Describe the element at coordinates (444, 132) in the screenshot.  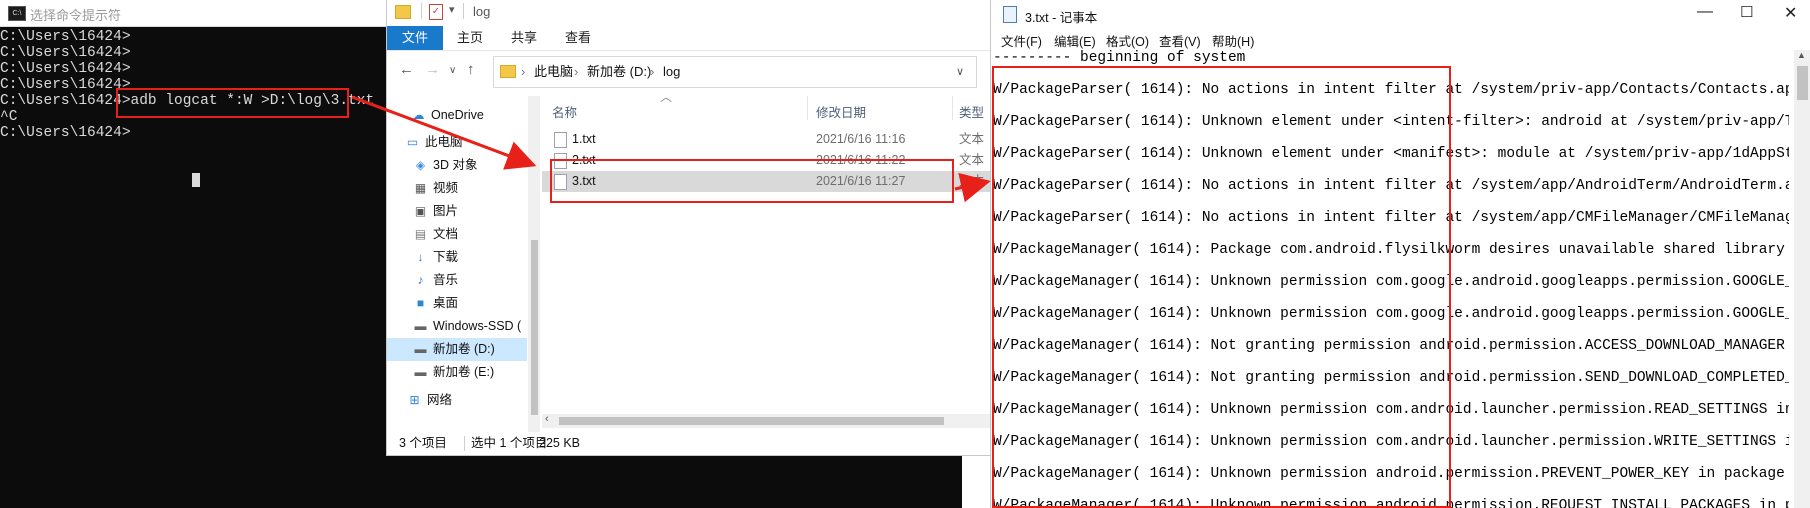
I see `arrow-command-to-file` at that location.